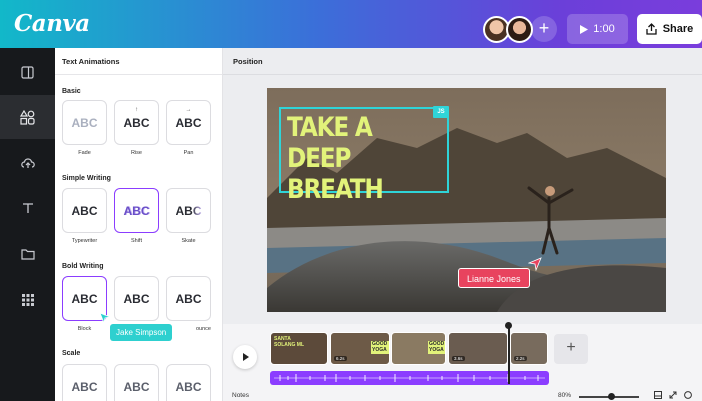 This screenshot has height=401, width=702. I want to click on collaborator-tag: Jake Simpson, so click(141, 332).